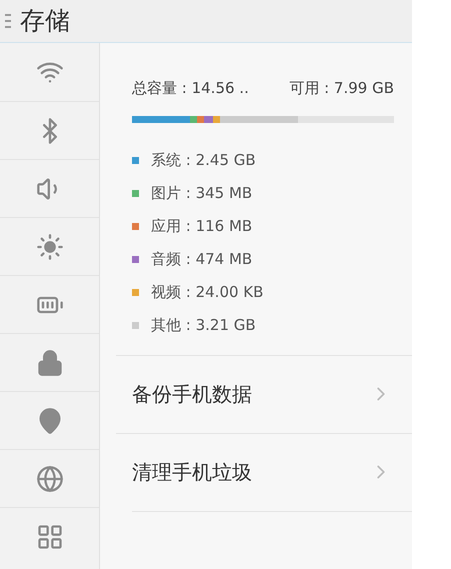 Image resolution: width=451 pixels, height=569 pixels. Describe the element at coordinates (341, 88) in the screenshot. I see `available-space: 可用 : 7.99 GB` at that location.